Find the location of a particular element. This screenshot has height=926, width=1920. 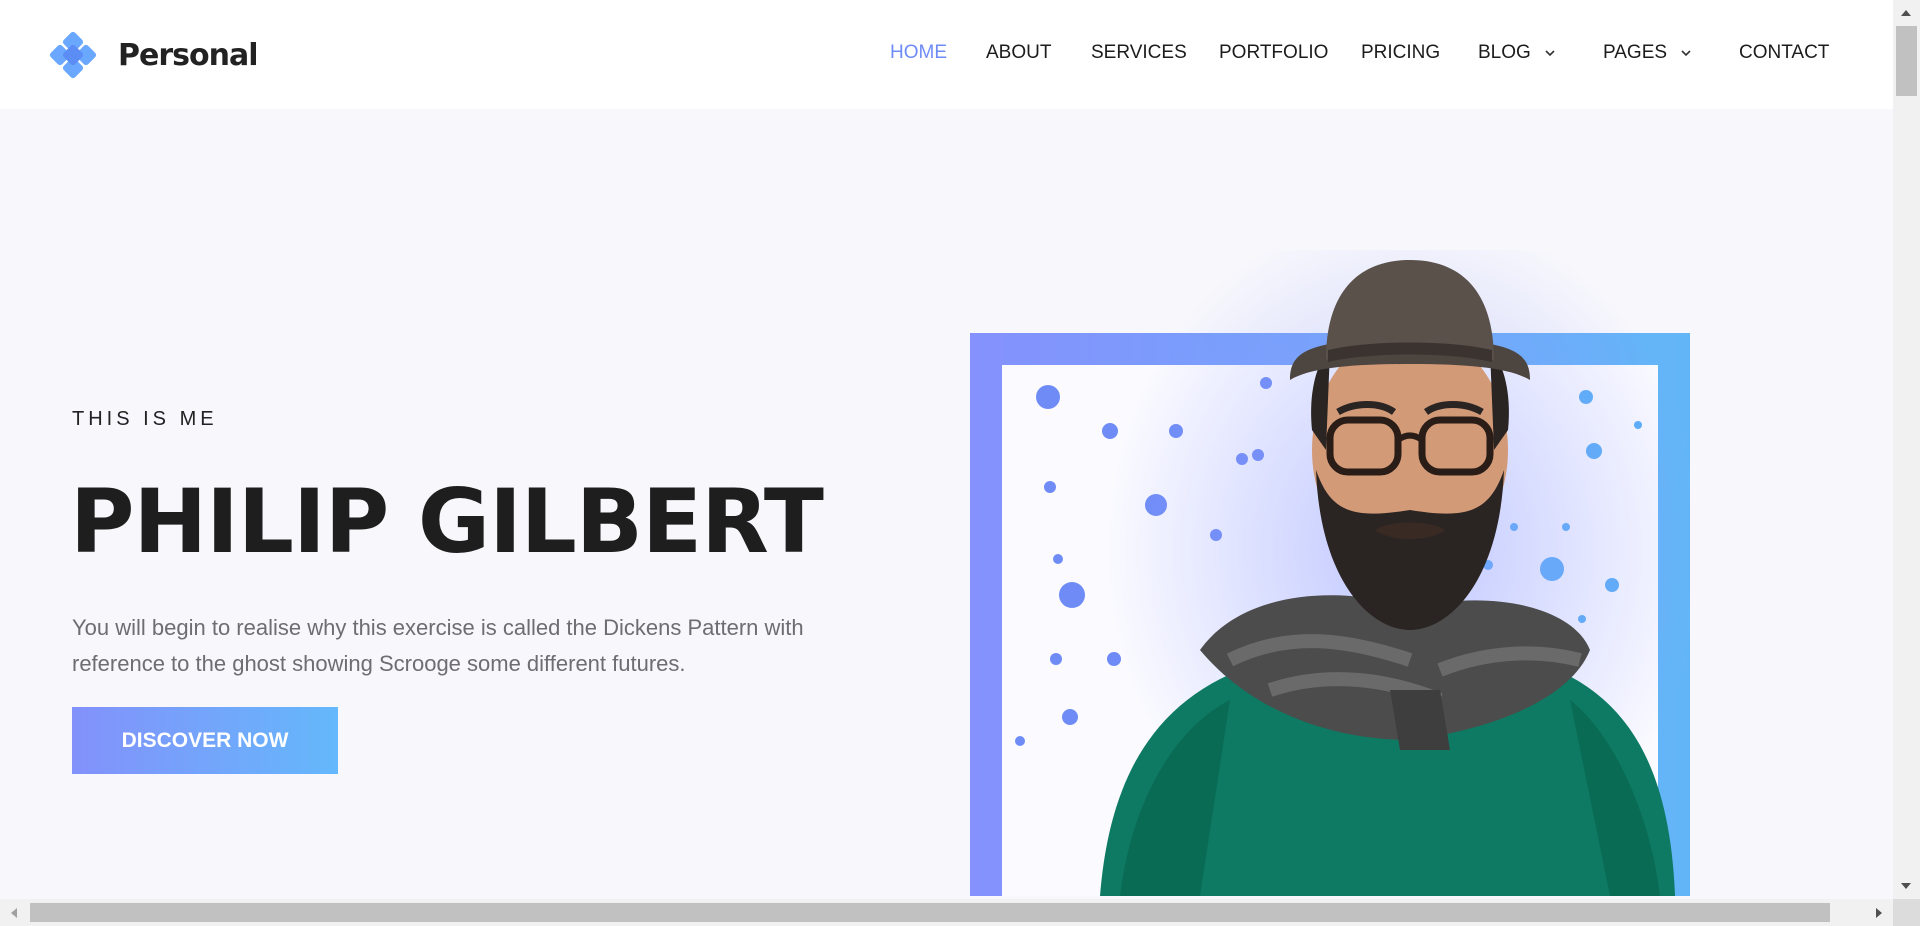

nav-contact: CONTACT is located at coordinates (1784, 53).